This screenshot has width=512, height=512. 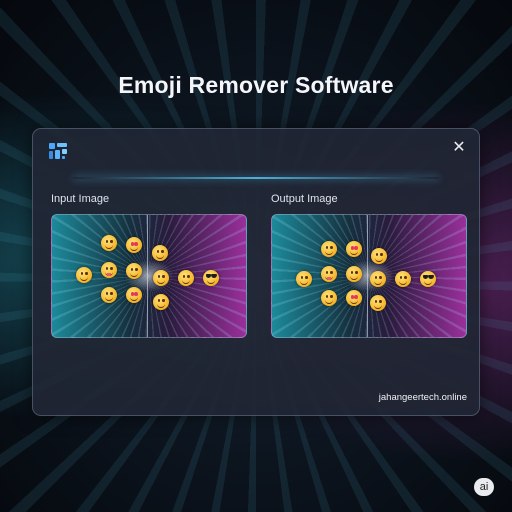 What do you see at coordinates (58, 151) in the screenshot?
I see `app-logo-icon` at bounding box center [58, 151].